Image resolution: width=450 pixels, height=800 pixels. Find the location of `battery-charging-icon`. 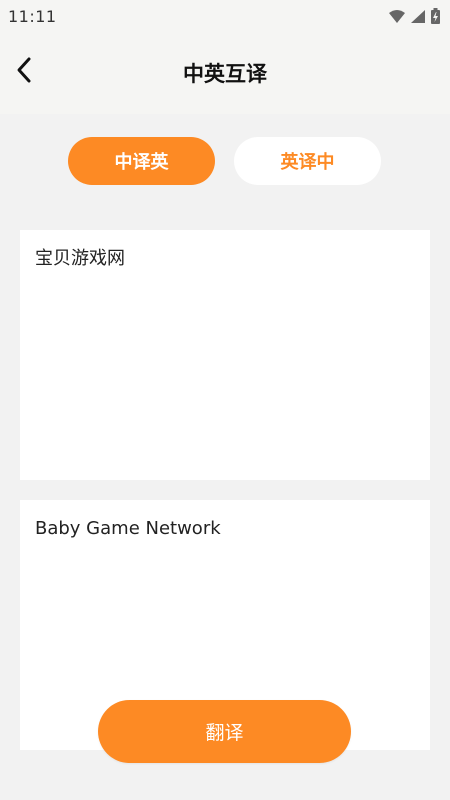

battery-charging-icon is located at coordinates (435, 16).